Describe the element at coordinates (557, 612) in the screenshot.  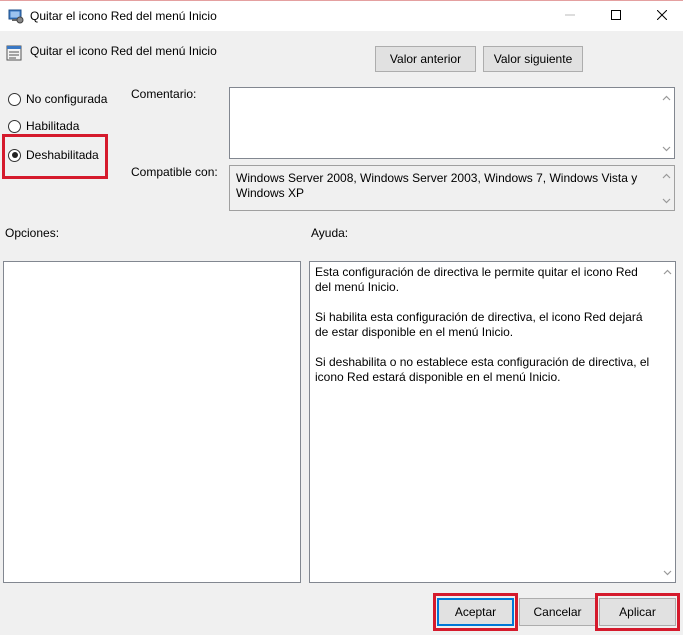
I see `cancel-button: Cancelar` at that location.